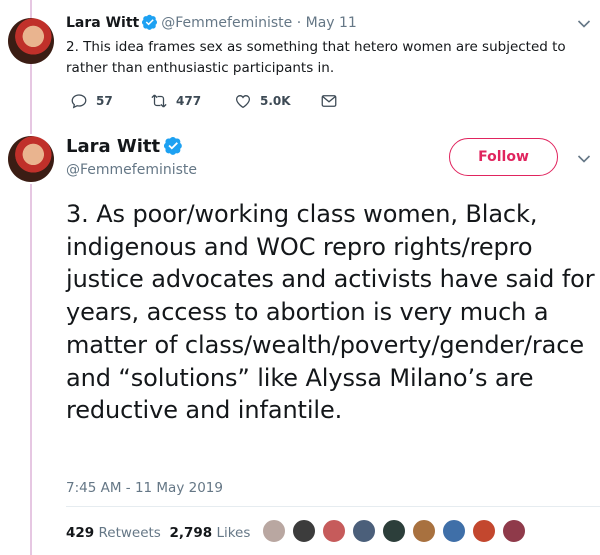  Describe the element at coordinates (243, 102) in the screenshot. I see `like-icon` at that location.